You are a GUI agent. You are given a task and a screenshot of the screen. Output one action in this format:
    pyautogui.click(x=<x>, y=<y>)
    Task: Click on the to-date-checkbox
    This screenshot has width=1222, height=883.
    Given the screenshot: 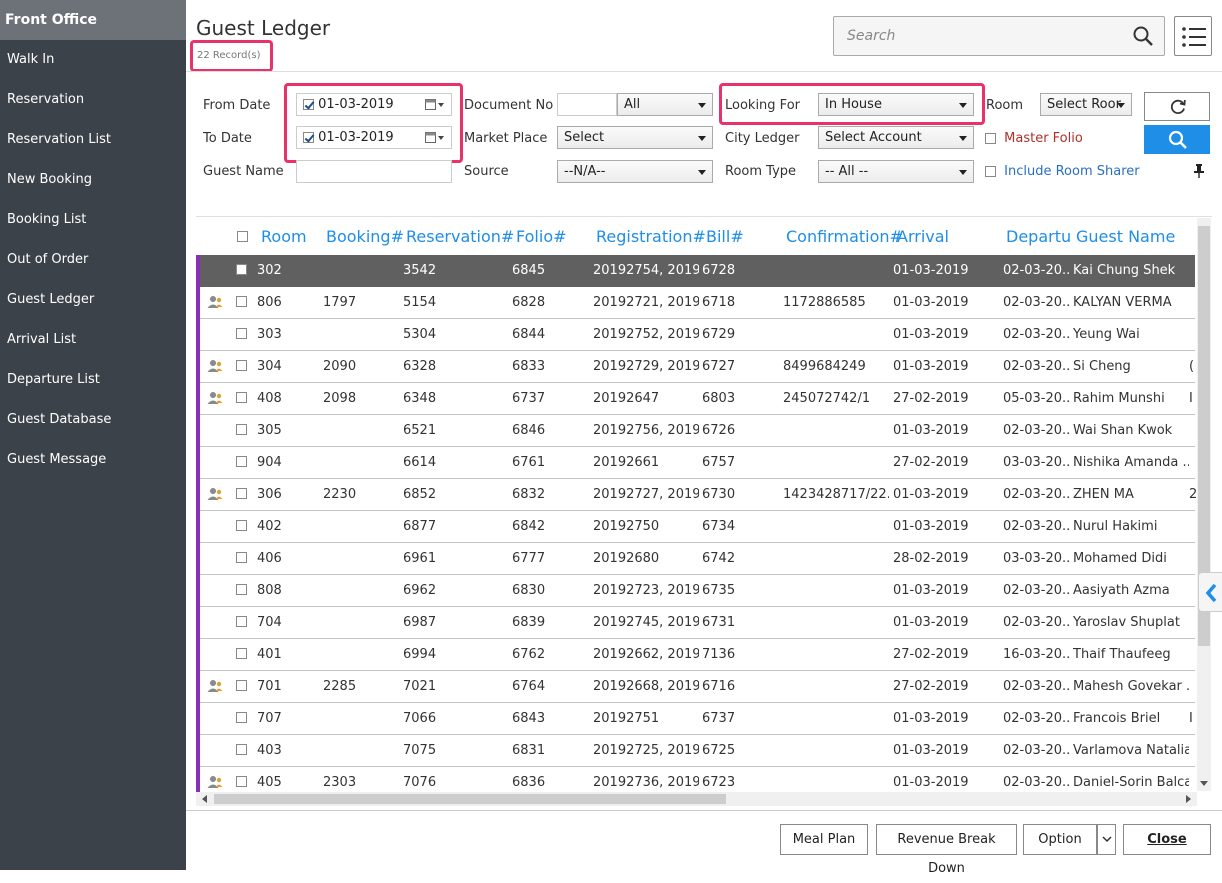 What is the action you would take?
    pyautogui.click(x=308, y=137)
    